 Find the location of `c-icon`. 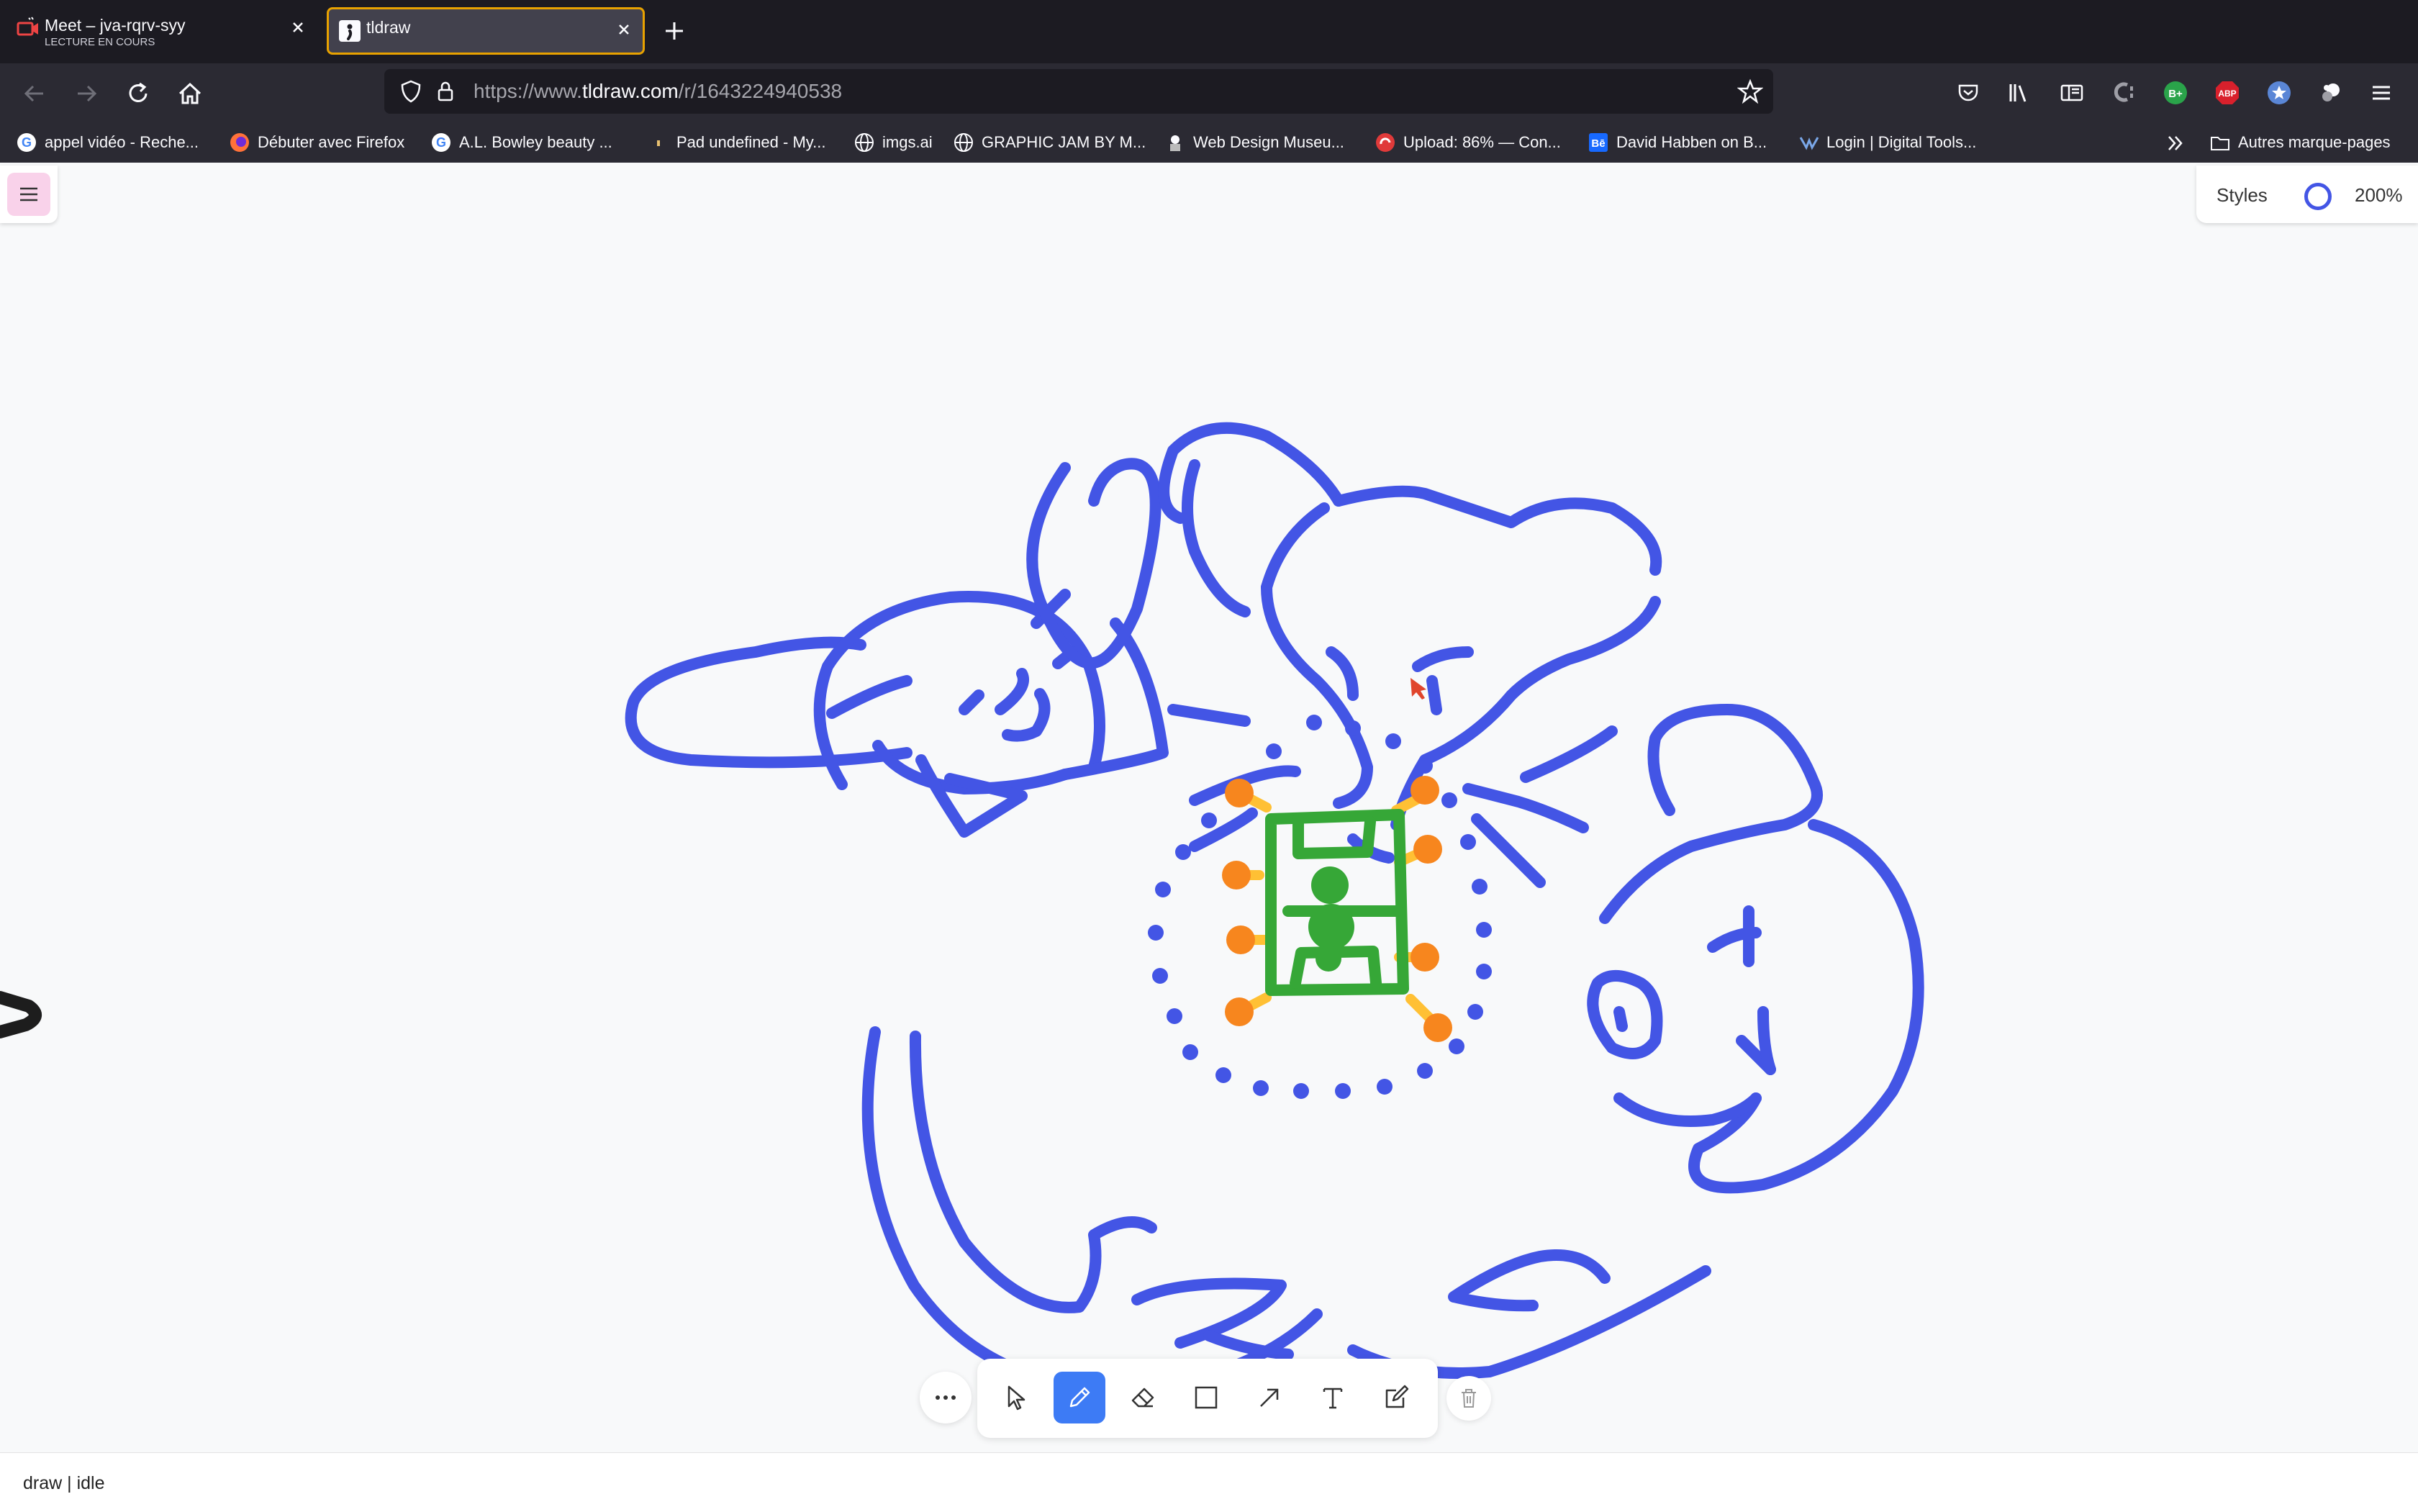

c-icon is located at coordinates (2124, 92).